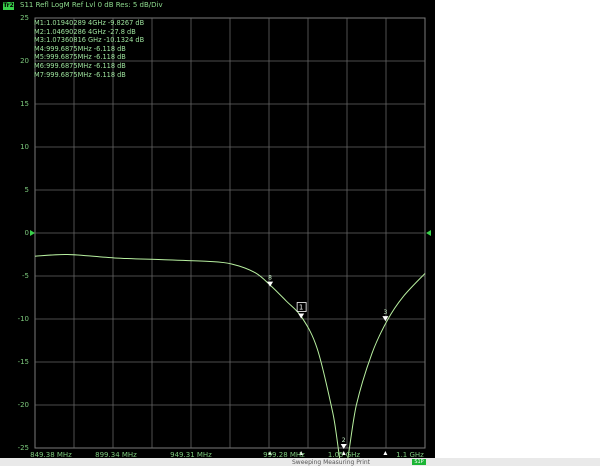 The image size is (600, 466). I want to click on trace-tag: Tr2, so click(8, 6).